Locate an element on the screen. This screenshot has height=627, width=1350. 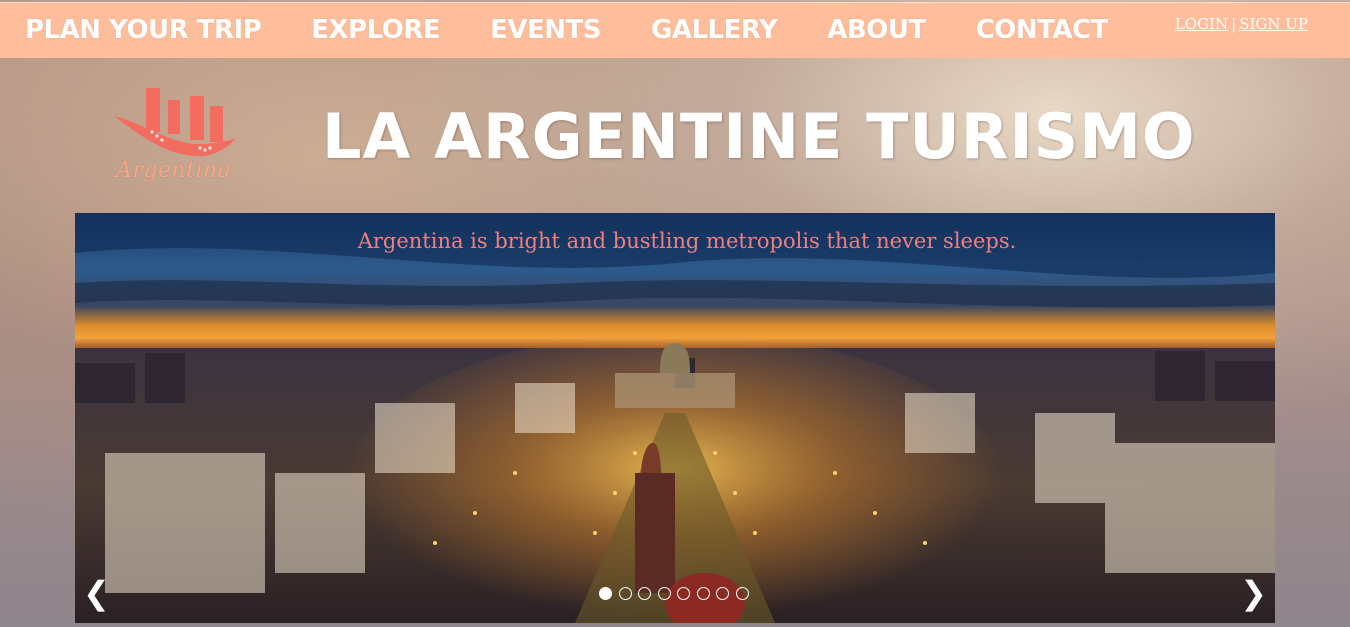
nav-plan-your-trip: PLAN YOUR TRIP is located at coordinates (143, 30).